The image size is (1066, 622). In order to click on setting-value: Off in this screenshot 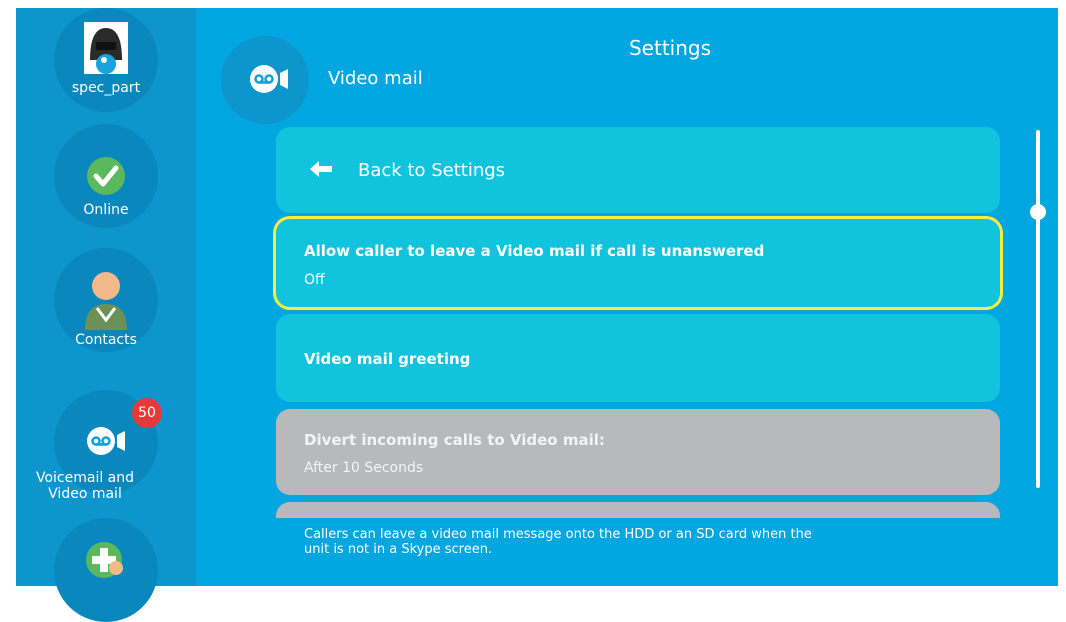, I will do `click(314, 280)`.